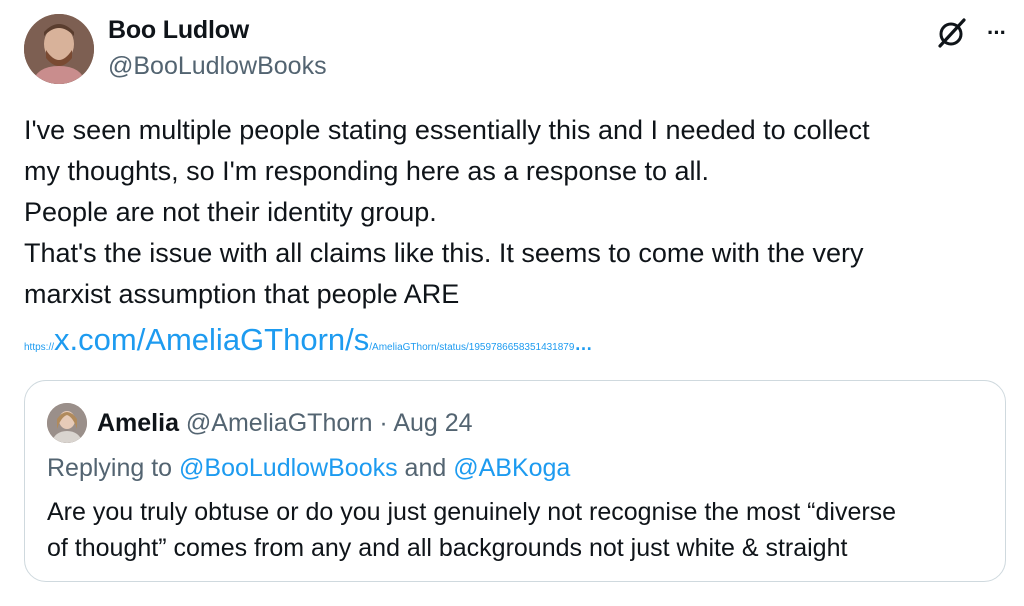 This screenshot has width=1024, height=606. What do you see at coordinates (39, 347) in the screenshot?
I see `link-prefix: https://` at bounding box center [39, 347].